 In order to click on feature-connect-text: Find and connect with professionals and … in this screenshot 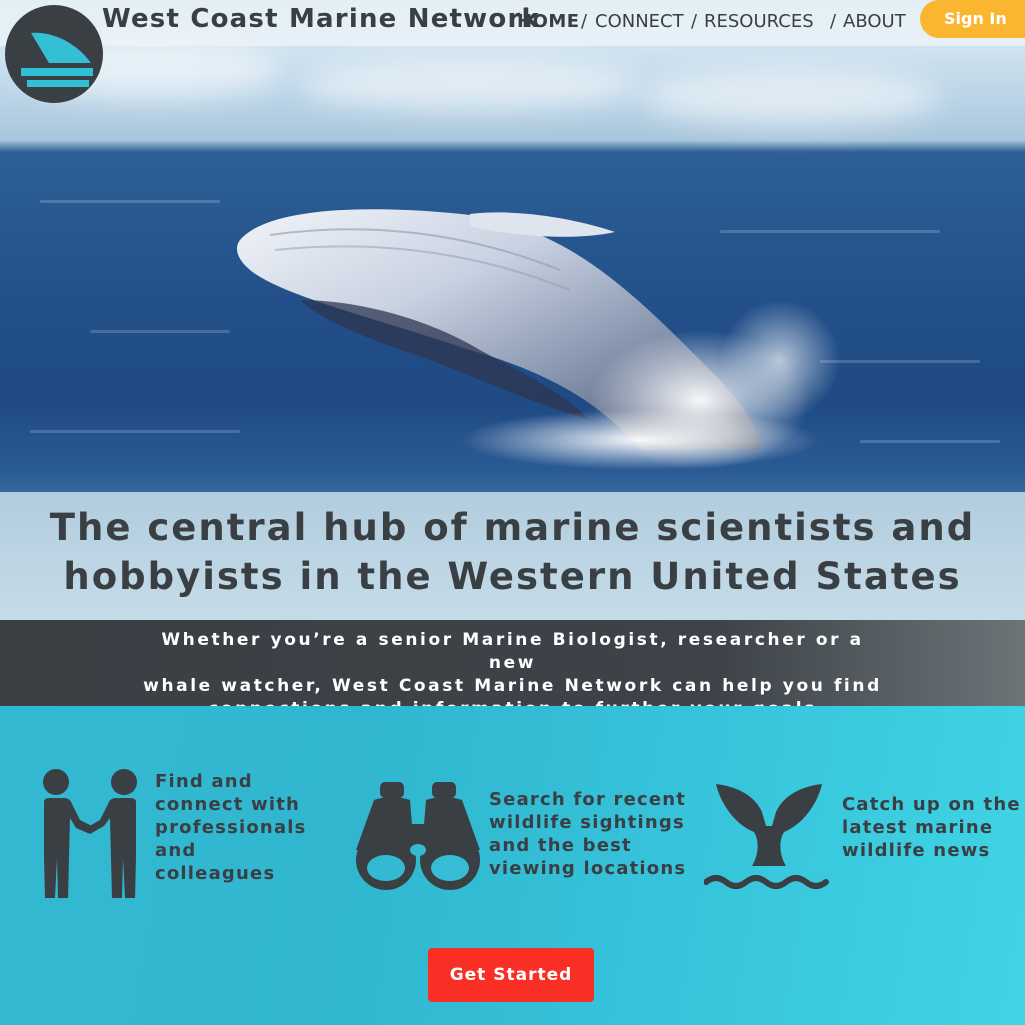, I will do `click(231, 827)`.